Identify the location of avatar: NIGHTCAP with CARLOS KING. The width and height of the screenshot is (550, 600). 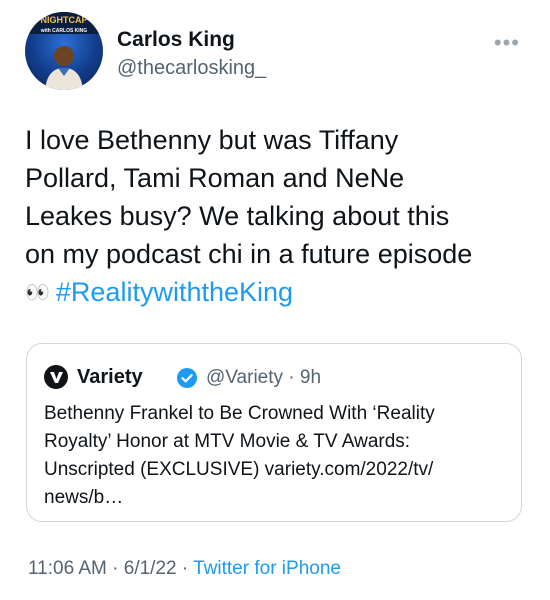
(64, 51).